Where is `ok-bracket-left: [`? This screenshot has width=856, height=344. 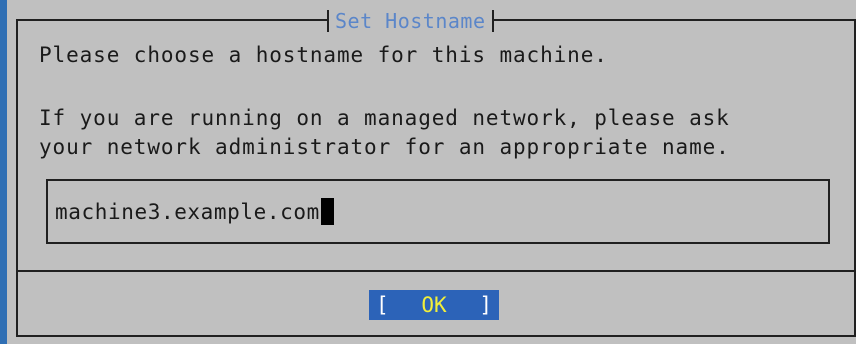
ok-bracket-left: [ is located at coordinates (382, 305).